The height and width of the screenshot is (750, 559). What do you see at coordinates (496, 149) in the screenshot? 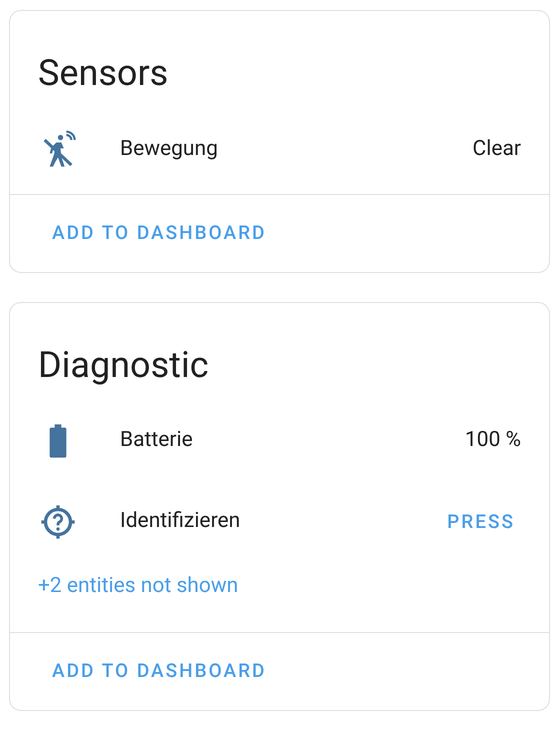
I see `entity-state: Clear` at bounding box center [496, 149].